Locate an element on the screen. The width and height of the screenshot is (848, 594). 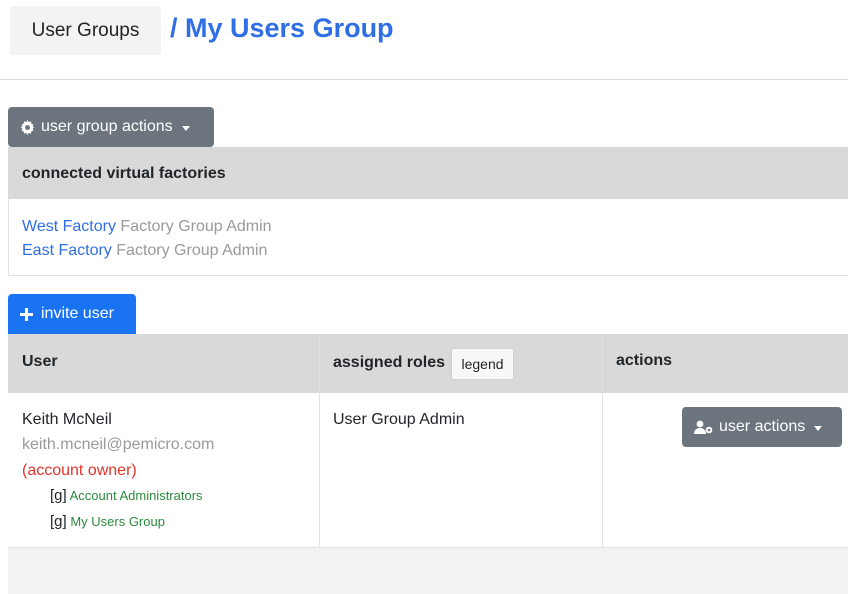
user-actions-label: user actions is located at coordinates (762, 426).